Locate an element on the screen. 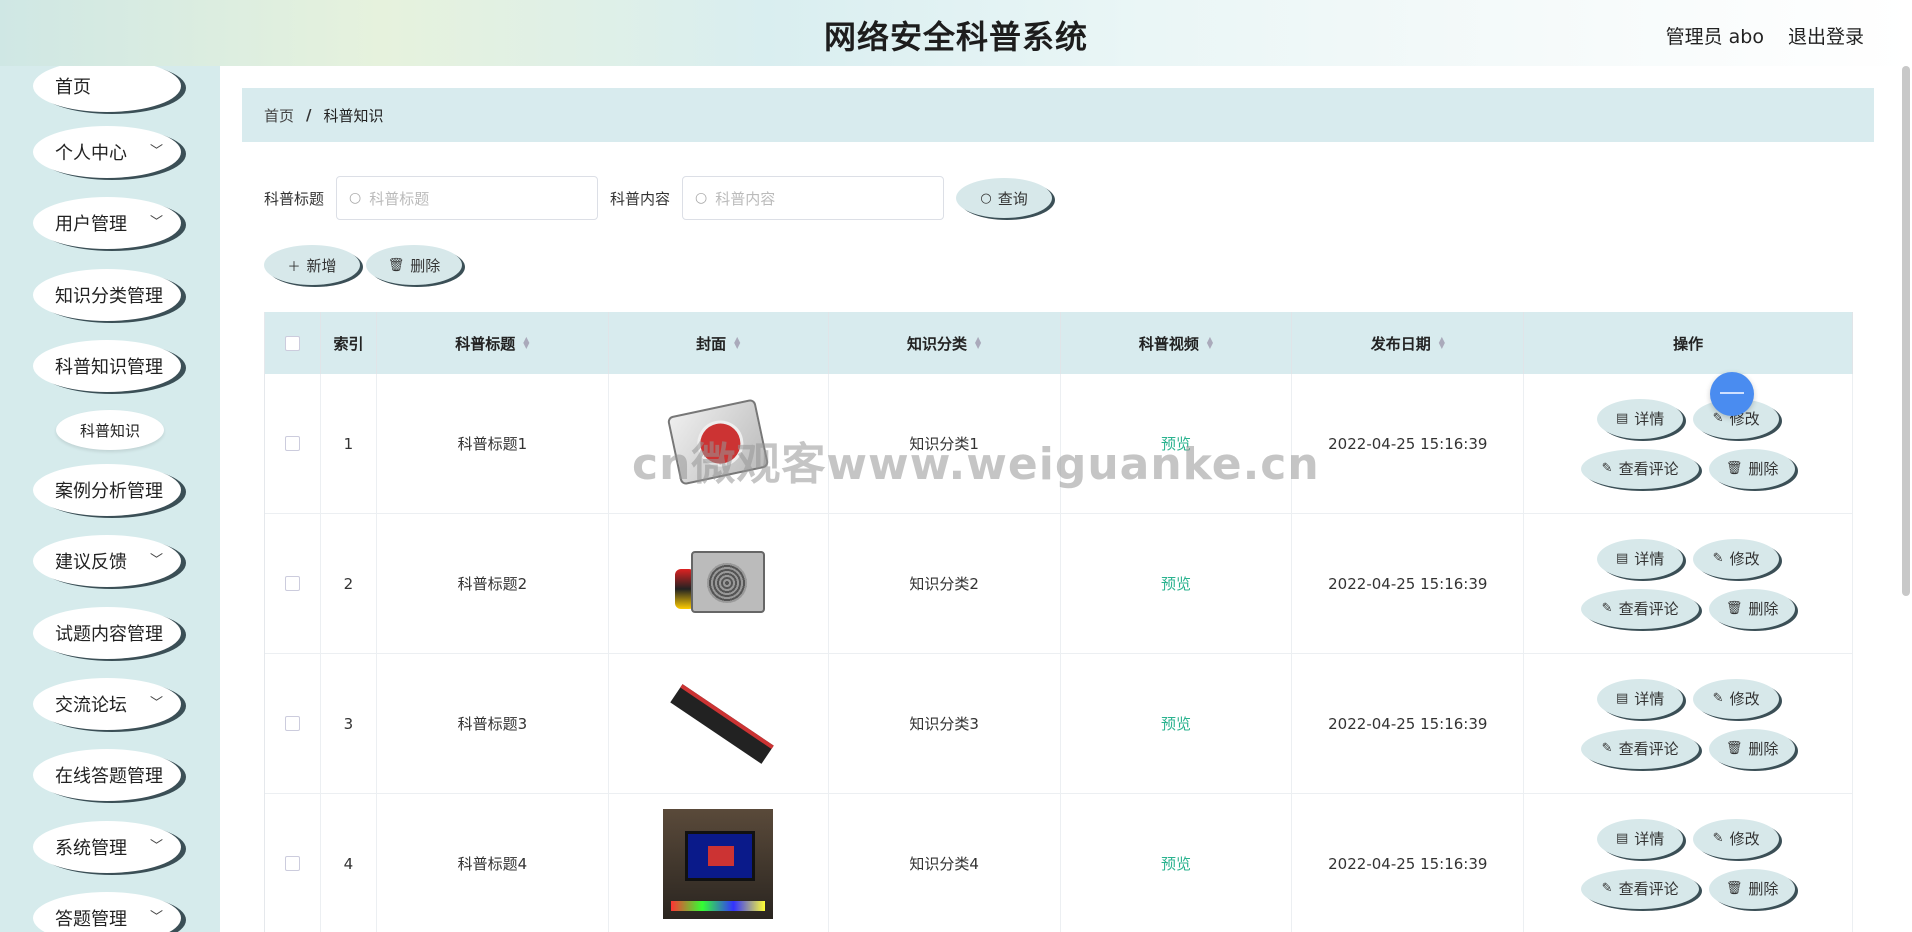 This screenshot has width=1912, height=932. sidebar-item-forum: 交流论坛 ﹀ is located at coordinates (107, 704).